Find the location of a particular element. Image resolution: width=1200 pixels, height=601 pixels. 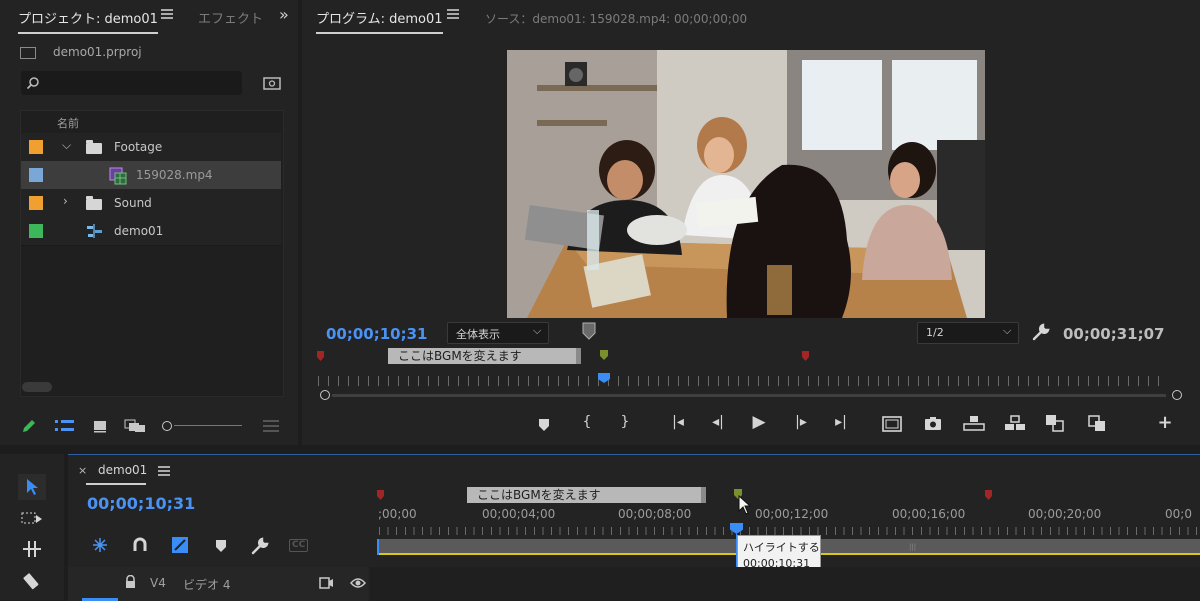

razor-icon is located at coordinates (31, 581).